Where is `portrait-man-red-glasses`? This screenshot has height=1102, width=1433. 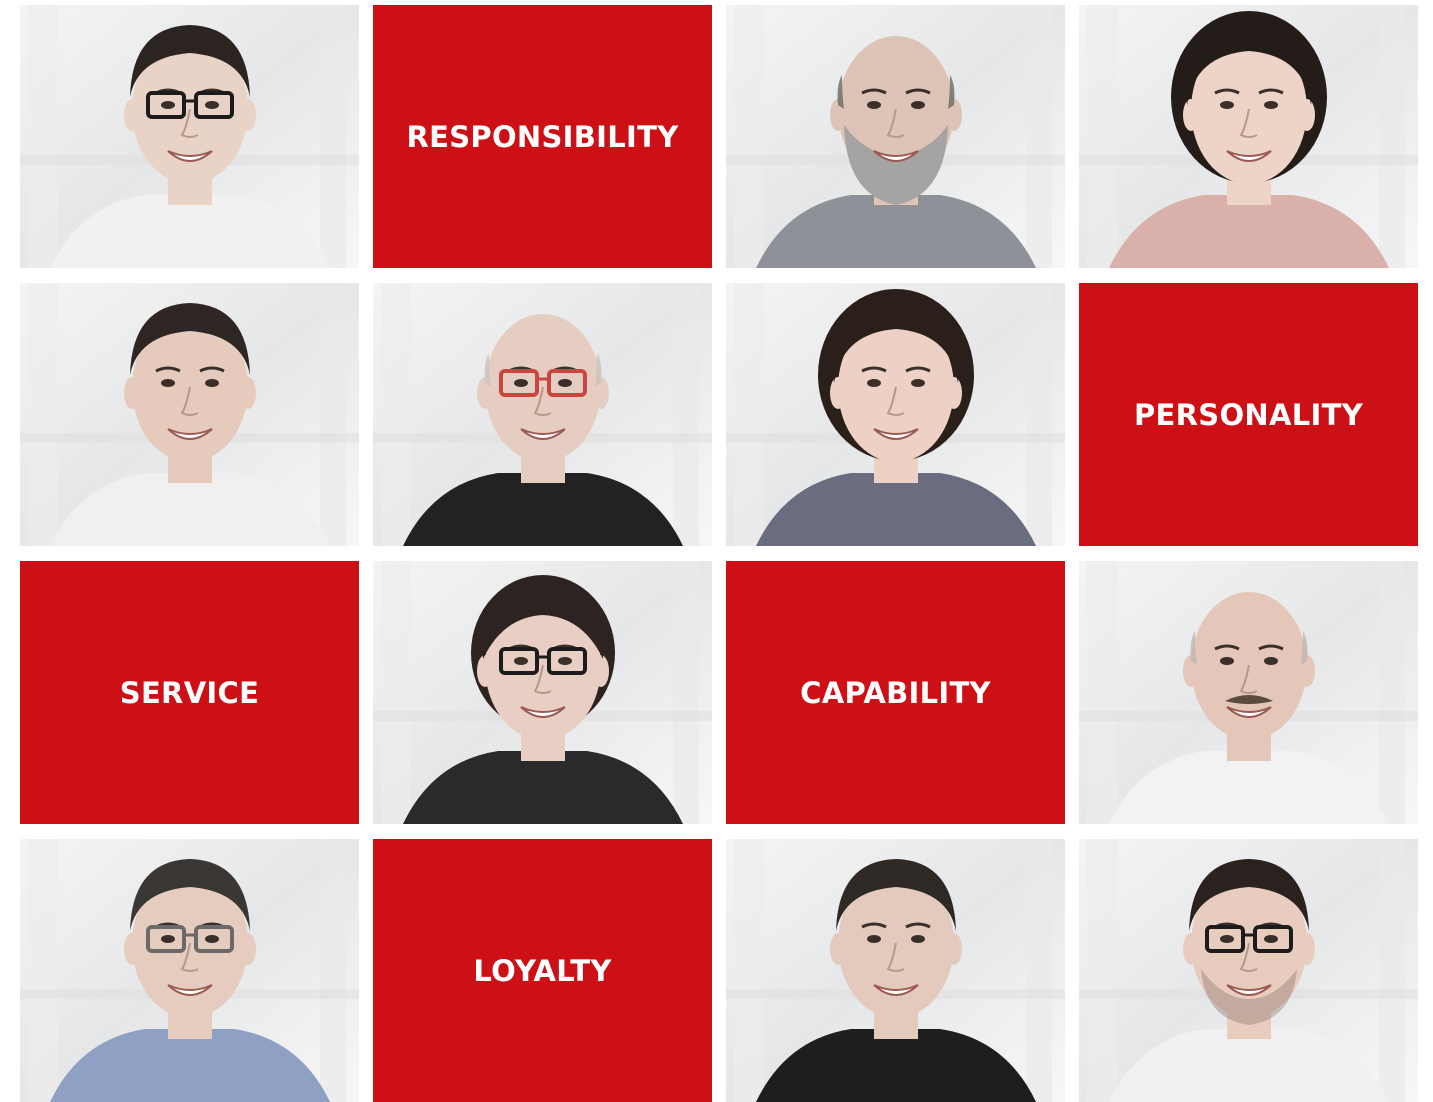 portrait-man-red-glasses is located at coordinates (542, 414).